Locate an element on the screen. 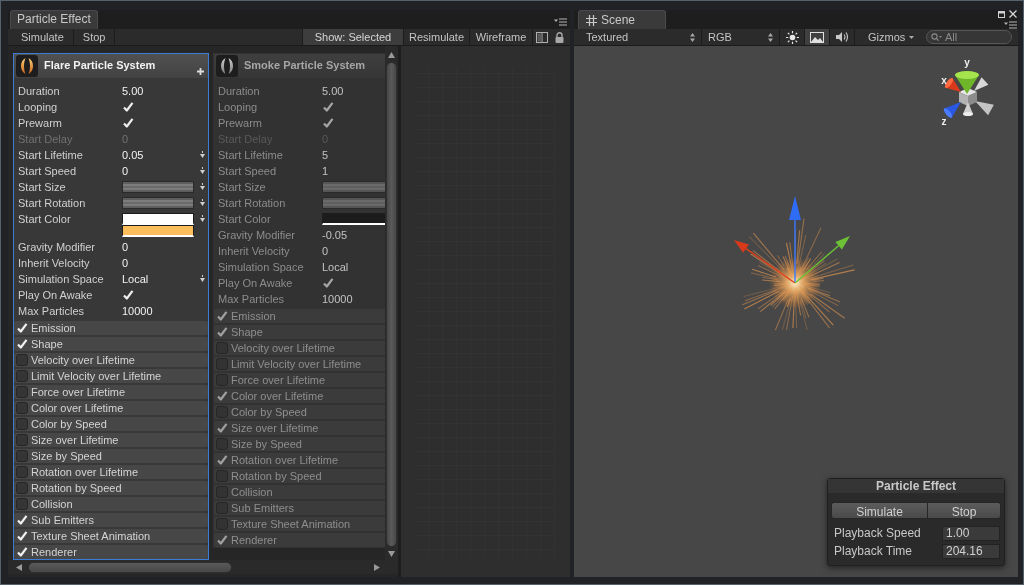 The image size is (1024, 585). search-field: All is located at coordinates (969, 37).